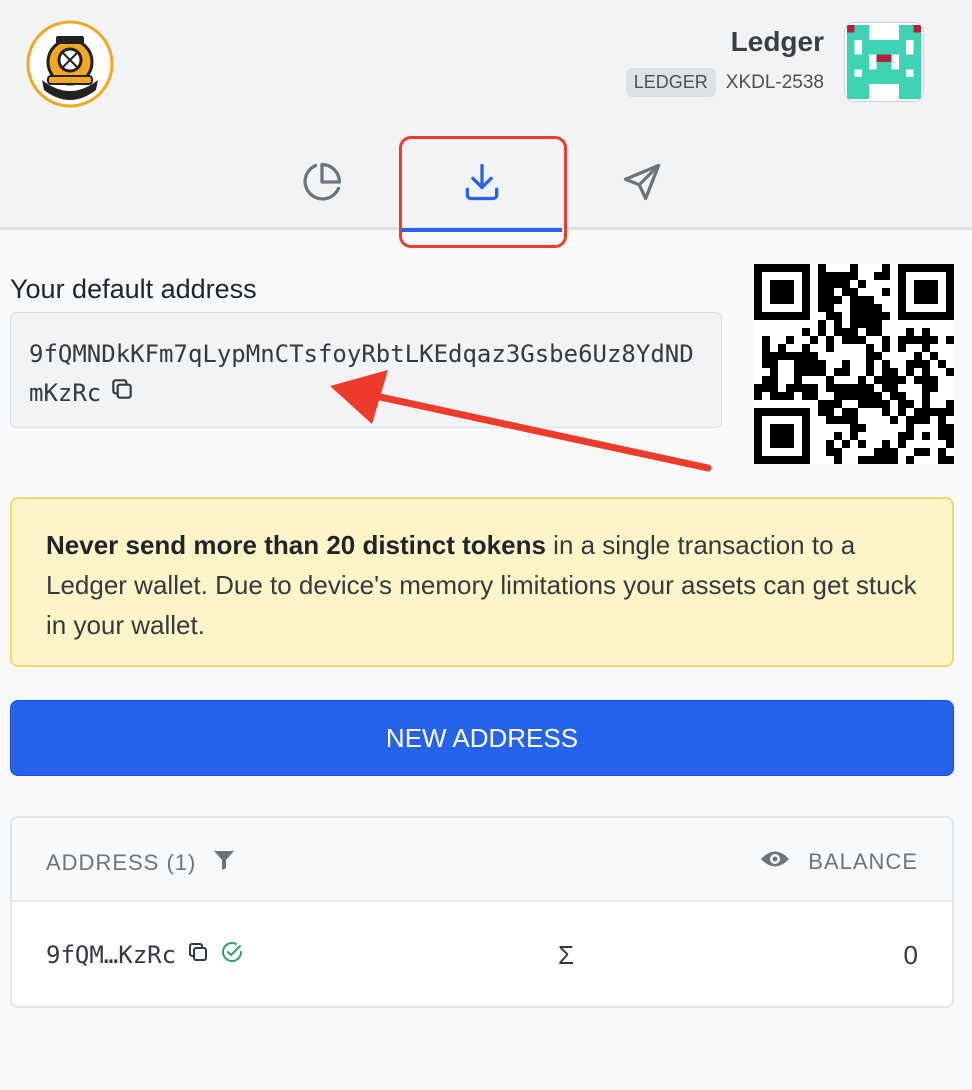  What do you see at coordinates (642, 195) in the screenshot?
I see `send-icon` at bounding box center [642, 195].